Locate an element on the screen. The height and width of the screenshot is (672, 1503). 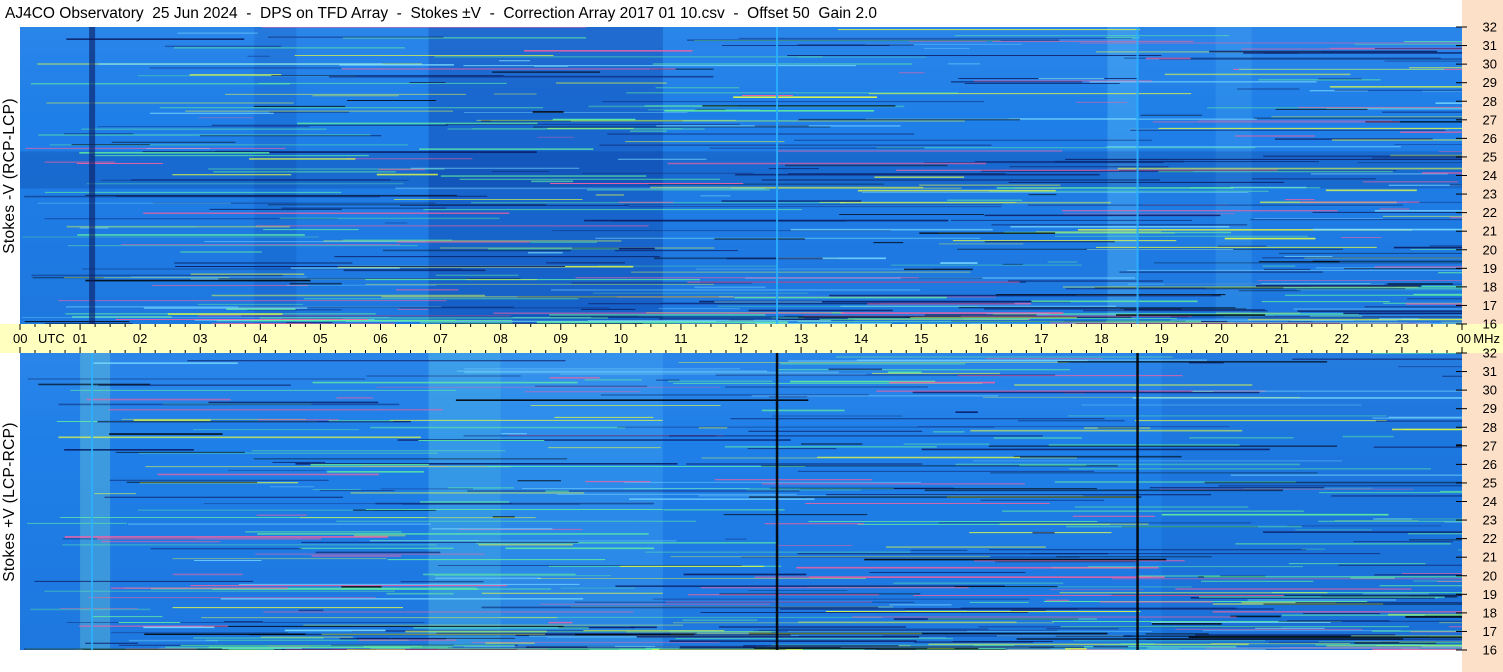
utc-tick-label: 12 is located at coordinates (741, 338).